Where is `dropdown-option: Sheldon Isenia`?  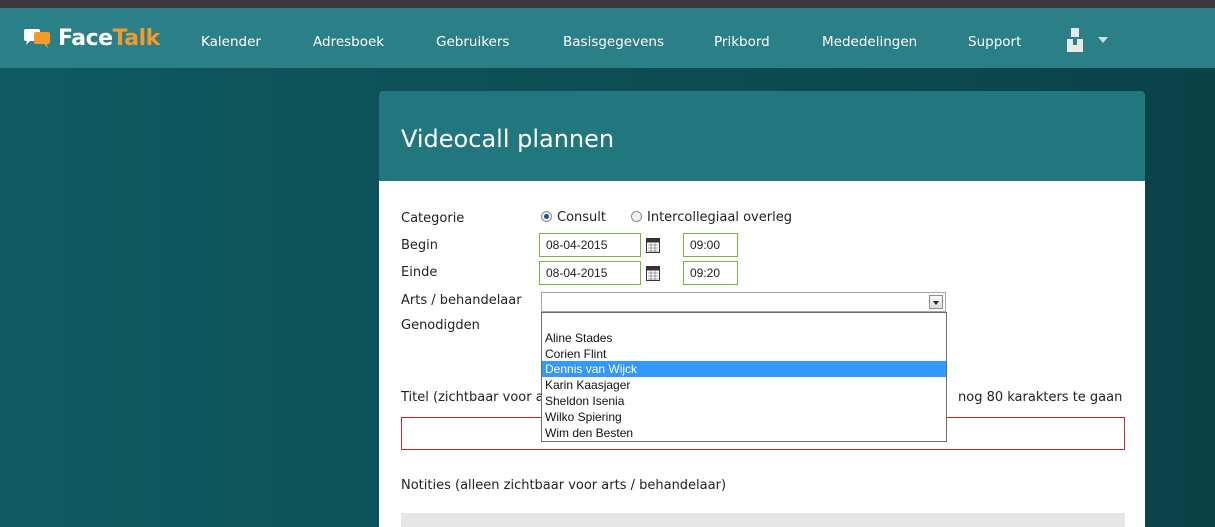 dropdown-option: Sheldon Isenia is located at coordinates (744, 401).